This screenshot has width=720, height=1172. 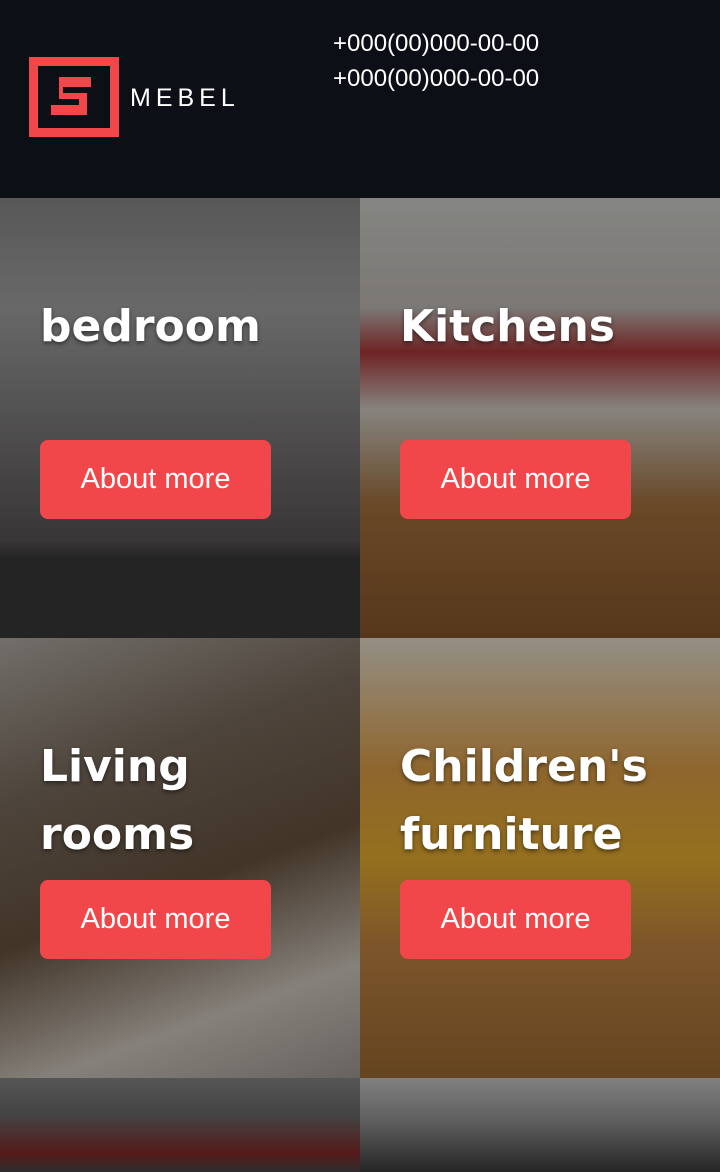 I want to click on tile-title: Living rooms, so click(x=117, y=800).